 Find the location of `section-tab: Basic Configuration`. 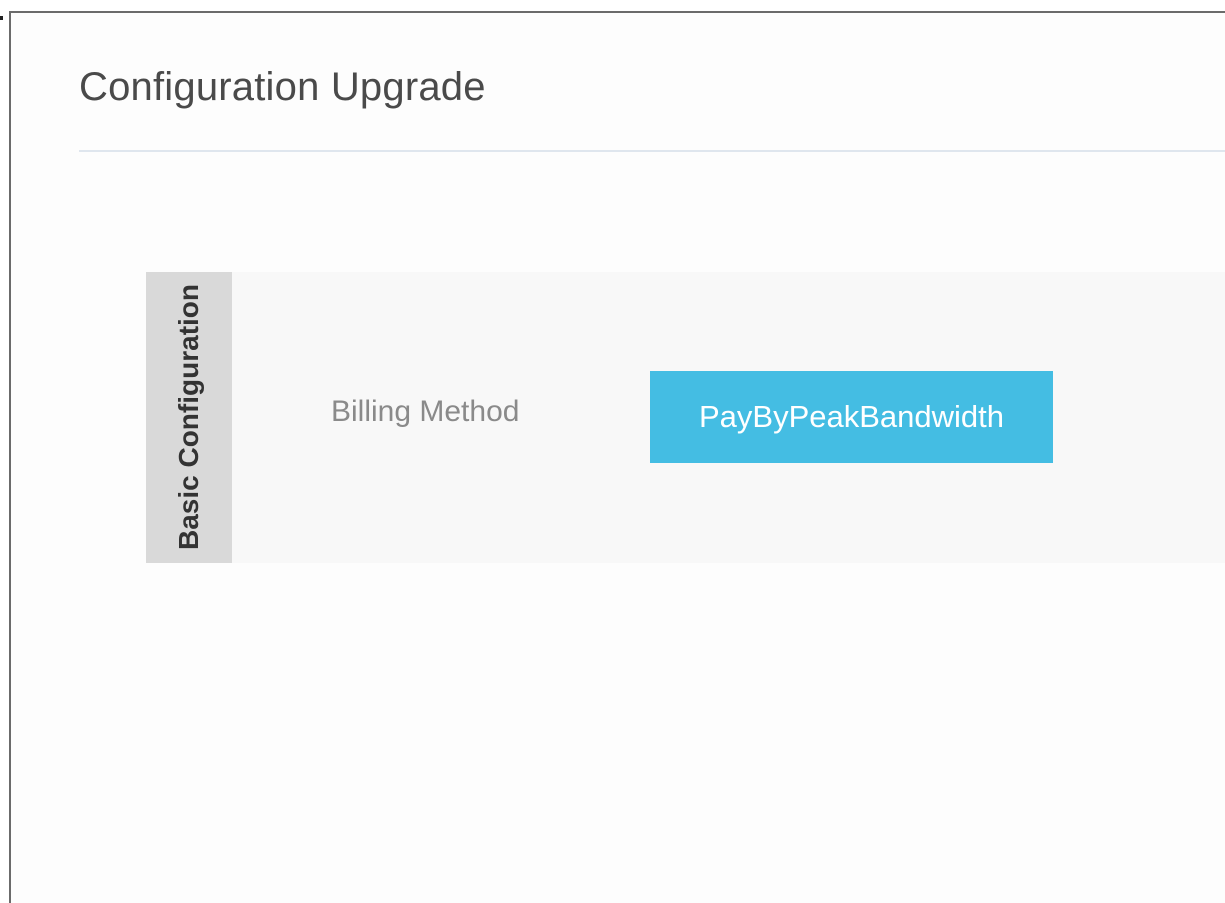

section-tab: Basic Configuration is located at coordinates (189, 417).